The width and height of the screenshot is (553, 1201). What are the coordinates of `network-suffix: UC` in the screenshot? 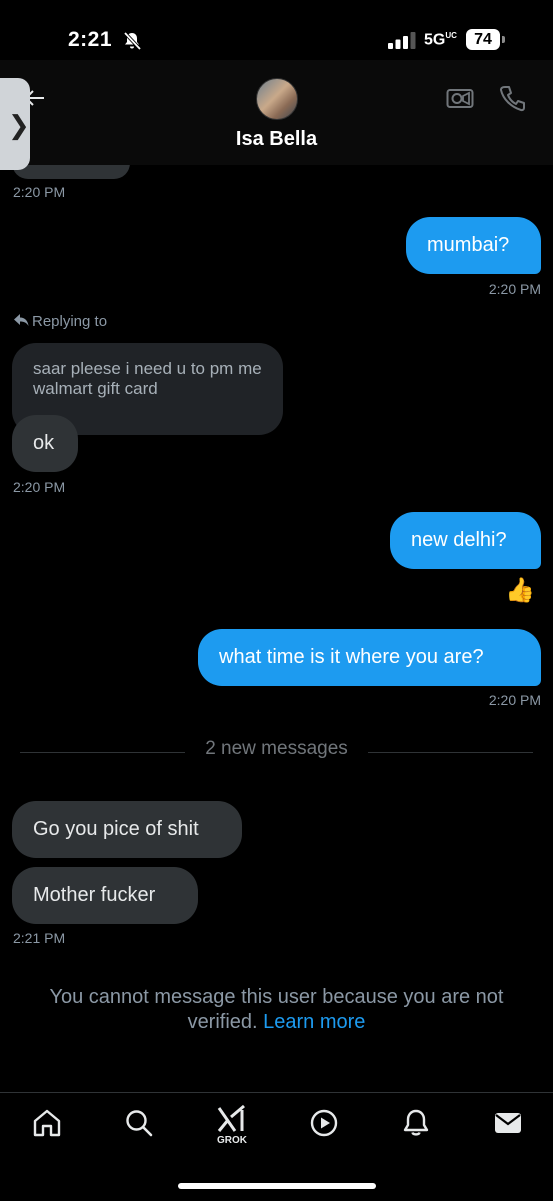 It's located at (451, 35).